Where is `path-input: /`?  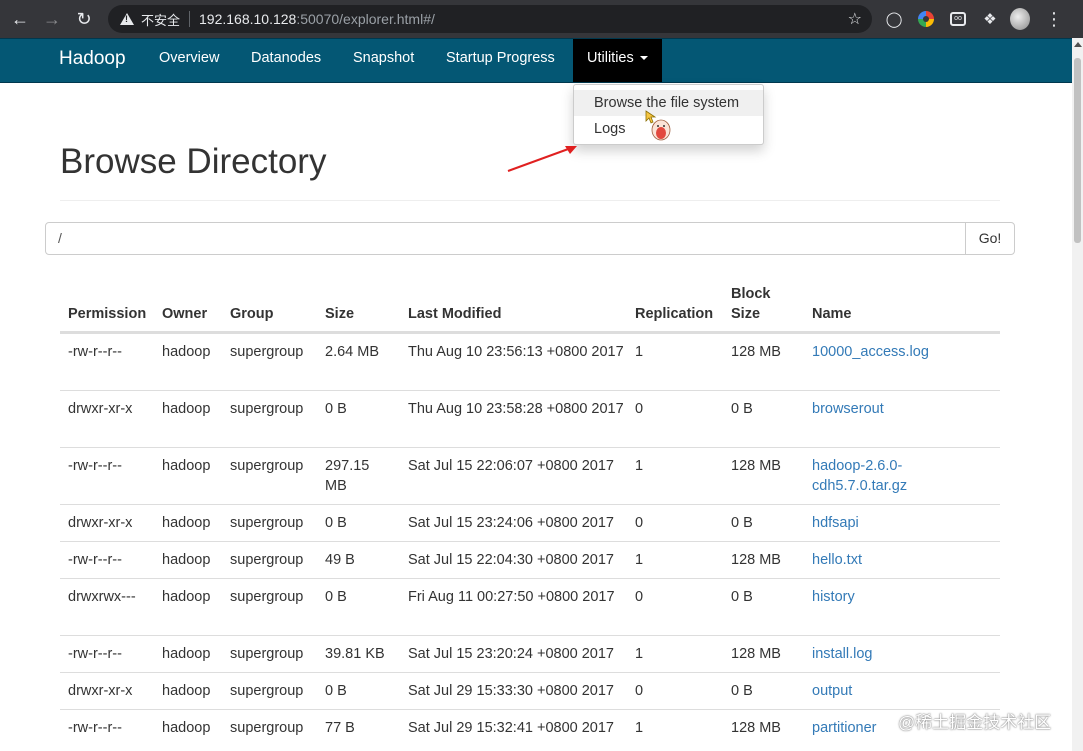 path-input: / is located at coordinates (505, 238).